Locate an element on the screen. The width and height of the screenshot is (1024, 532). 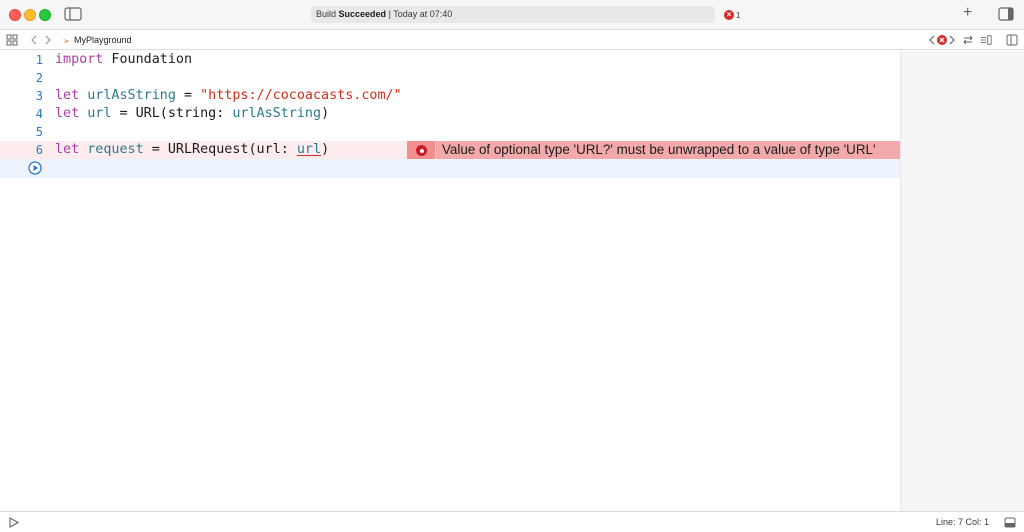
code-text: let url = URL(string: urlAsString) is located at coordinates (192, 114).